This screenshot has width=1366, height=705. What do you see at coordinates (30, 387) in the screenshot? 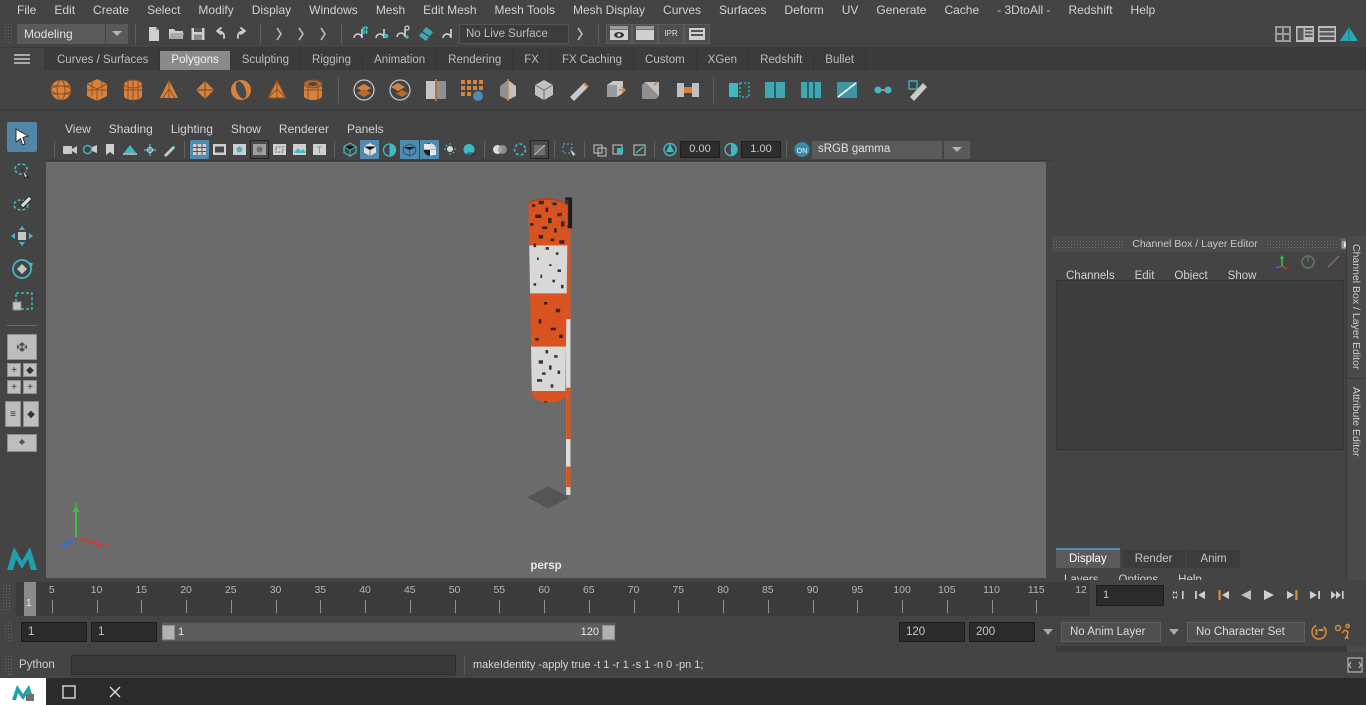
I see `three-pane-layout-icon: +` at bounding box center [30, 387].